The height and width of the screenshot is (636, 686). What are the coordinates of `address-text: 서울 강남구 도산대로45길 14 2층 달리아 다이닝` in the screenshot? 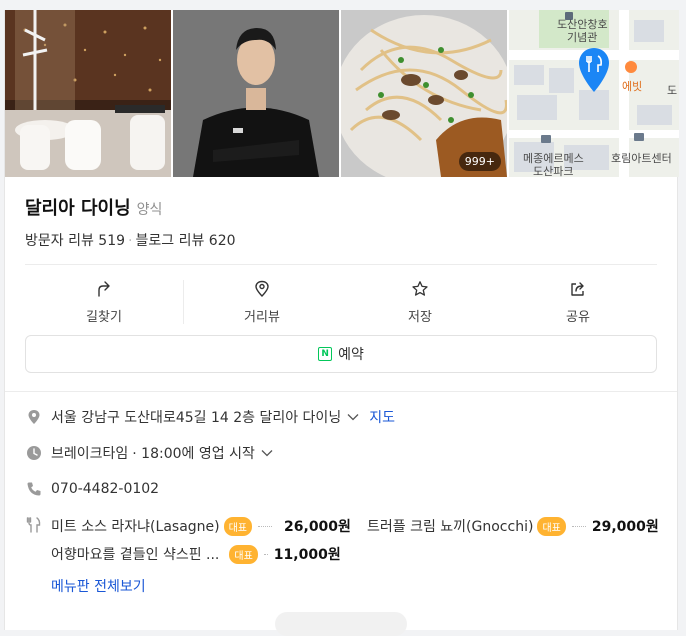 It's located at (196, 418).